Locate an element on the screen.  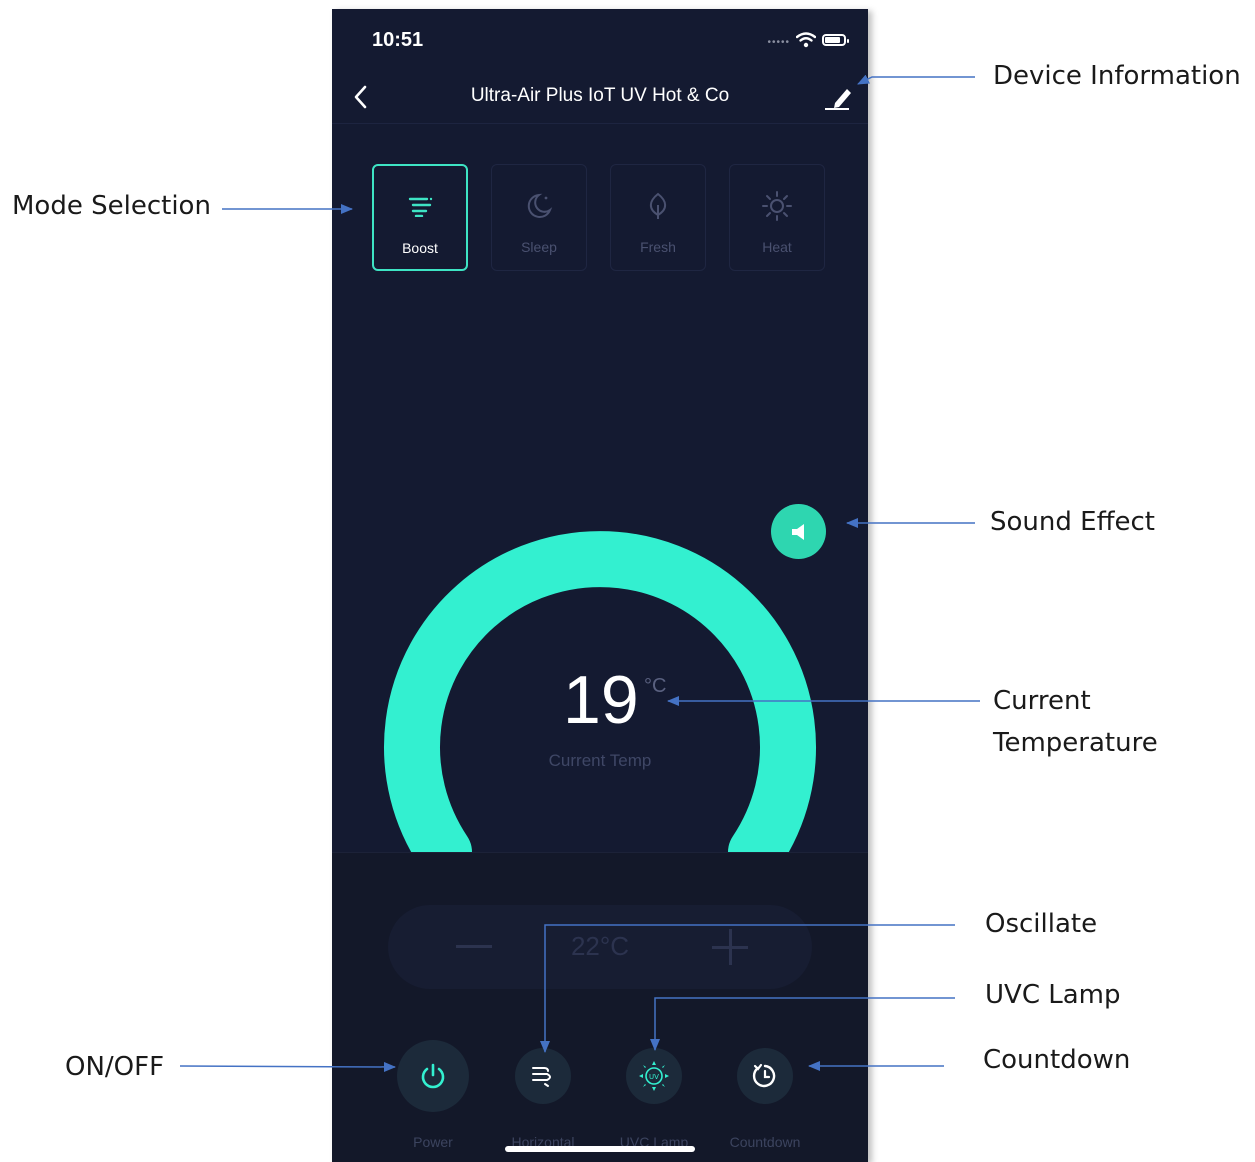
control-uvc-lamp: UV UVC Lamp is located at coordinates (654, 1095).